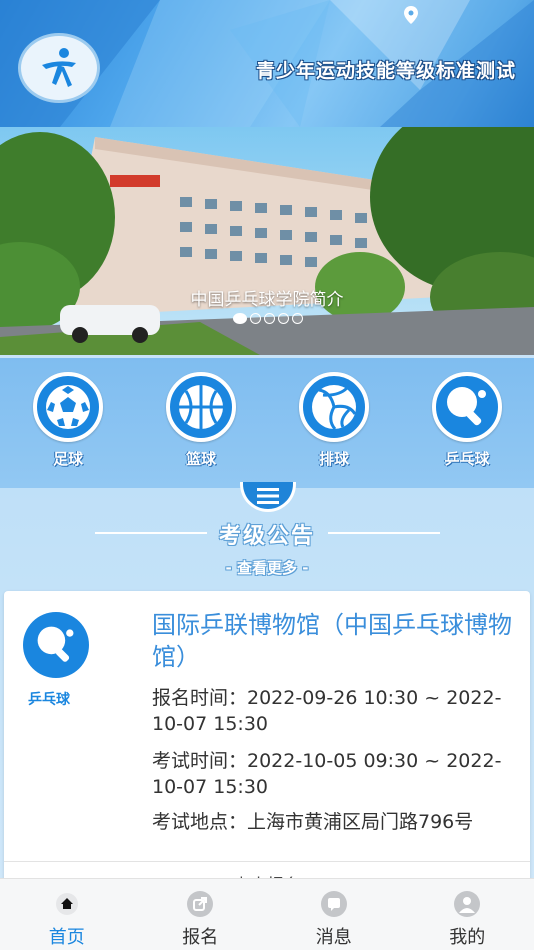 The height and width of the screenshot is (950, 534). What do you see at coordinates (327, 711) in the screenshot?
I see `register-time: 报名时间：2022-09-26 10:30 ~ 2022-10-07 15:30` at bounding box center [327, 711].